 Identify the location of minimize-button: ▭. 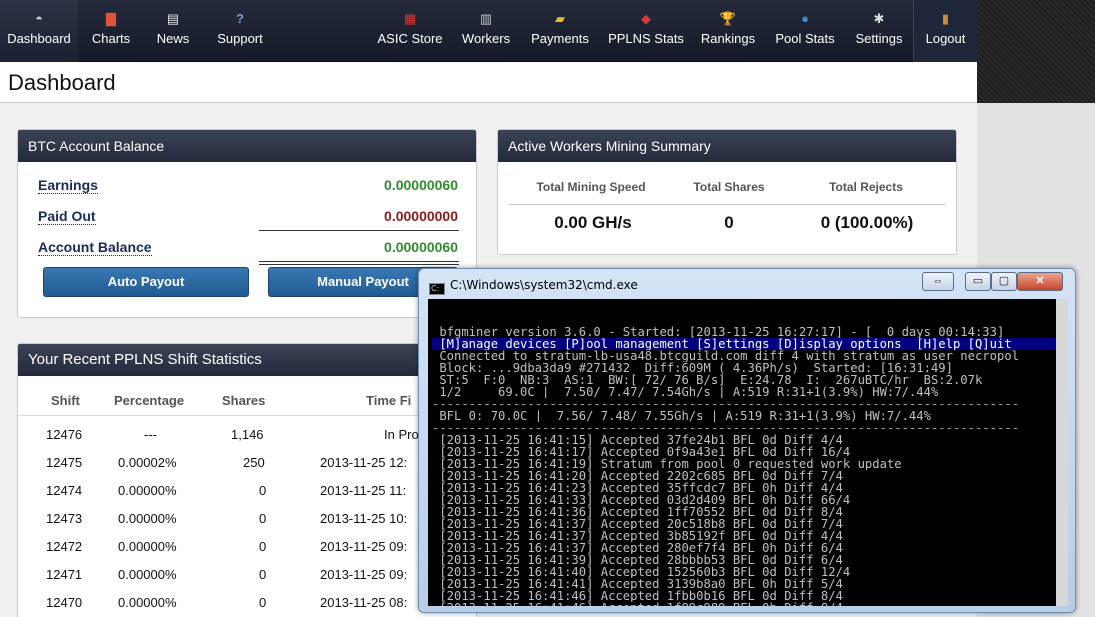
(978, 281).